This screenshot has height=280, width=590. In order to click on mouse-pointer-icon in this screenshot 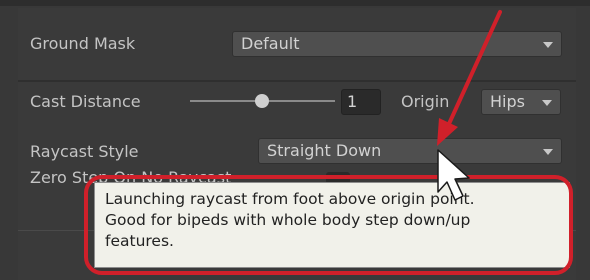, I will do `click(453, 175)`.